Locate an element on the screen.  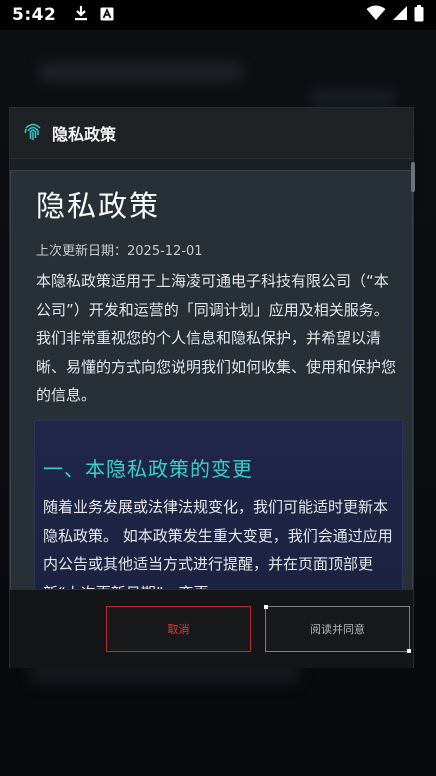
status-time: 5:42 is located at coordinates (34, 15).